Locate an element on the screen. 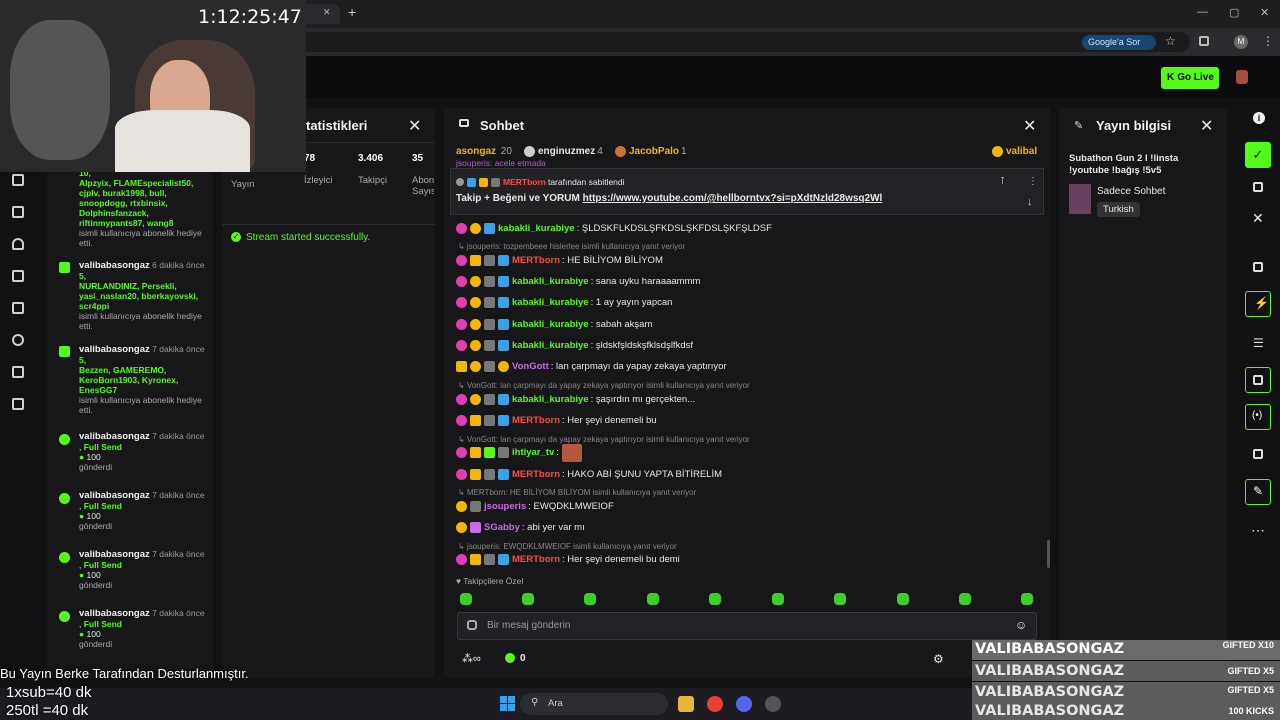 This screenshot has height=720, width=1280. close-info-icon: ✕ is located at coordinates (1206, 126).